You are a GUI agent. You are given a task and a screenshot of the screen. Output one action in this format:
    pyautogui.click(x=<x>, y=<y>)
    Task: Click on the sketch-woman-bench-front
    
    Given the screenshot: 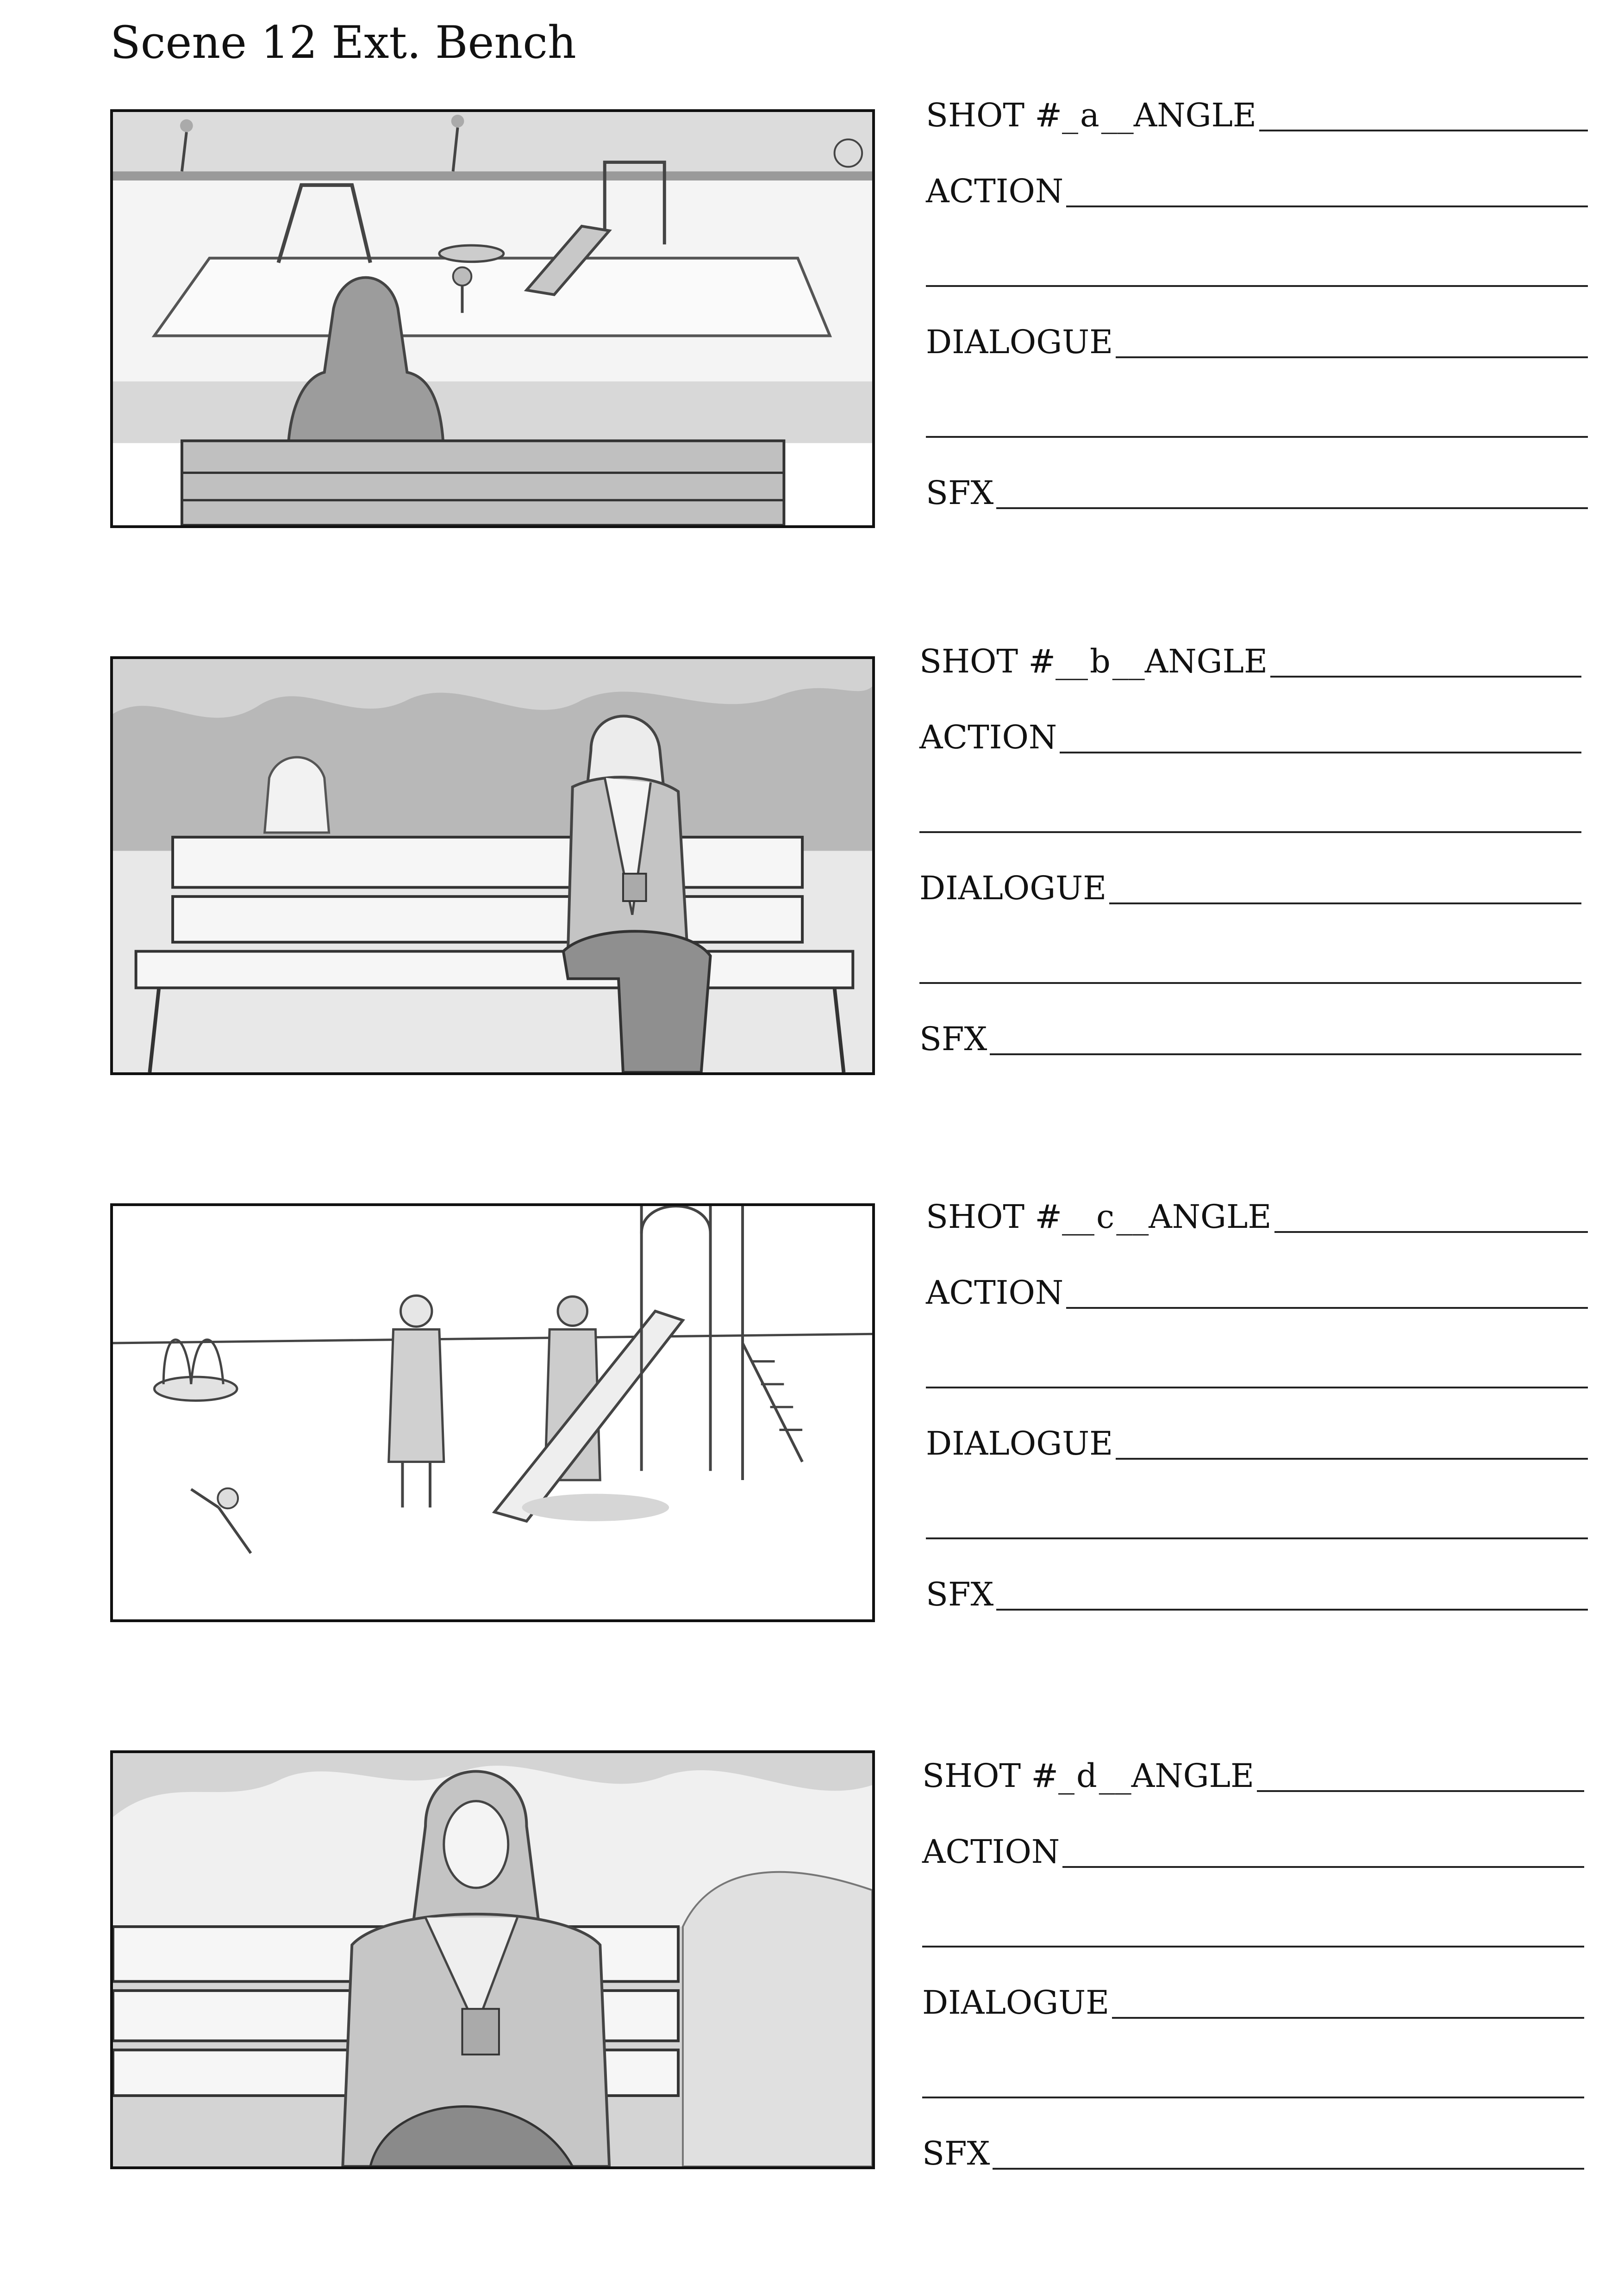 What is the action you would take?
    pyautogui.click(x=492, y=1959)
    